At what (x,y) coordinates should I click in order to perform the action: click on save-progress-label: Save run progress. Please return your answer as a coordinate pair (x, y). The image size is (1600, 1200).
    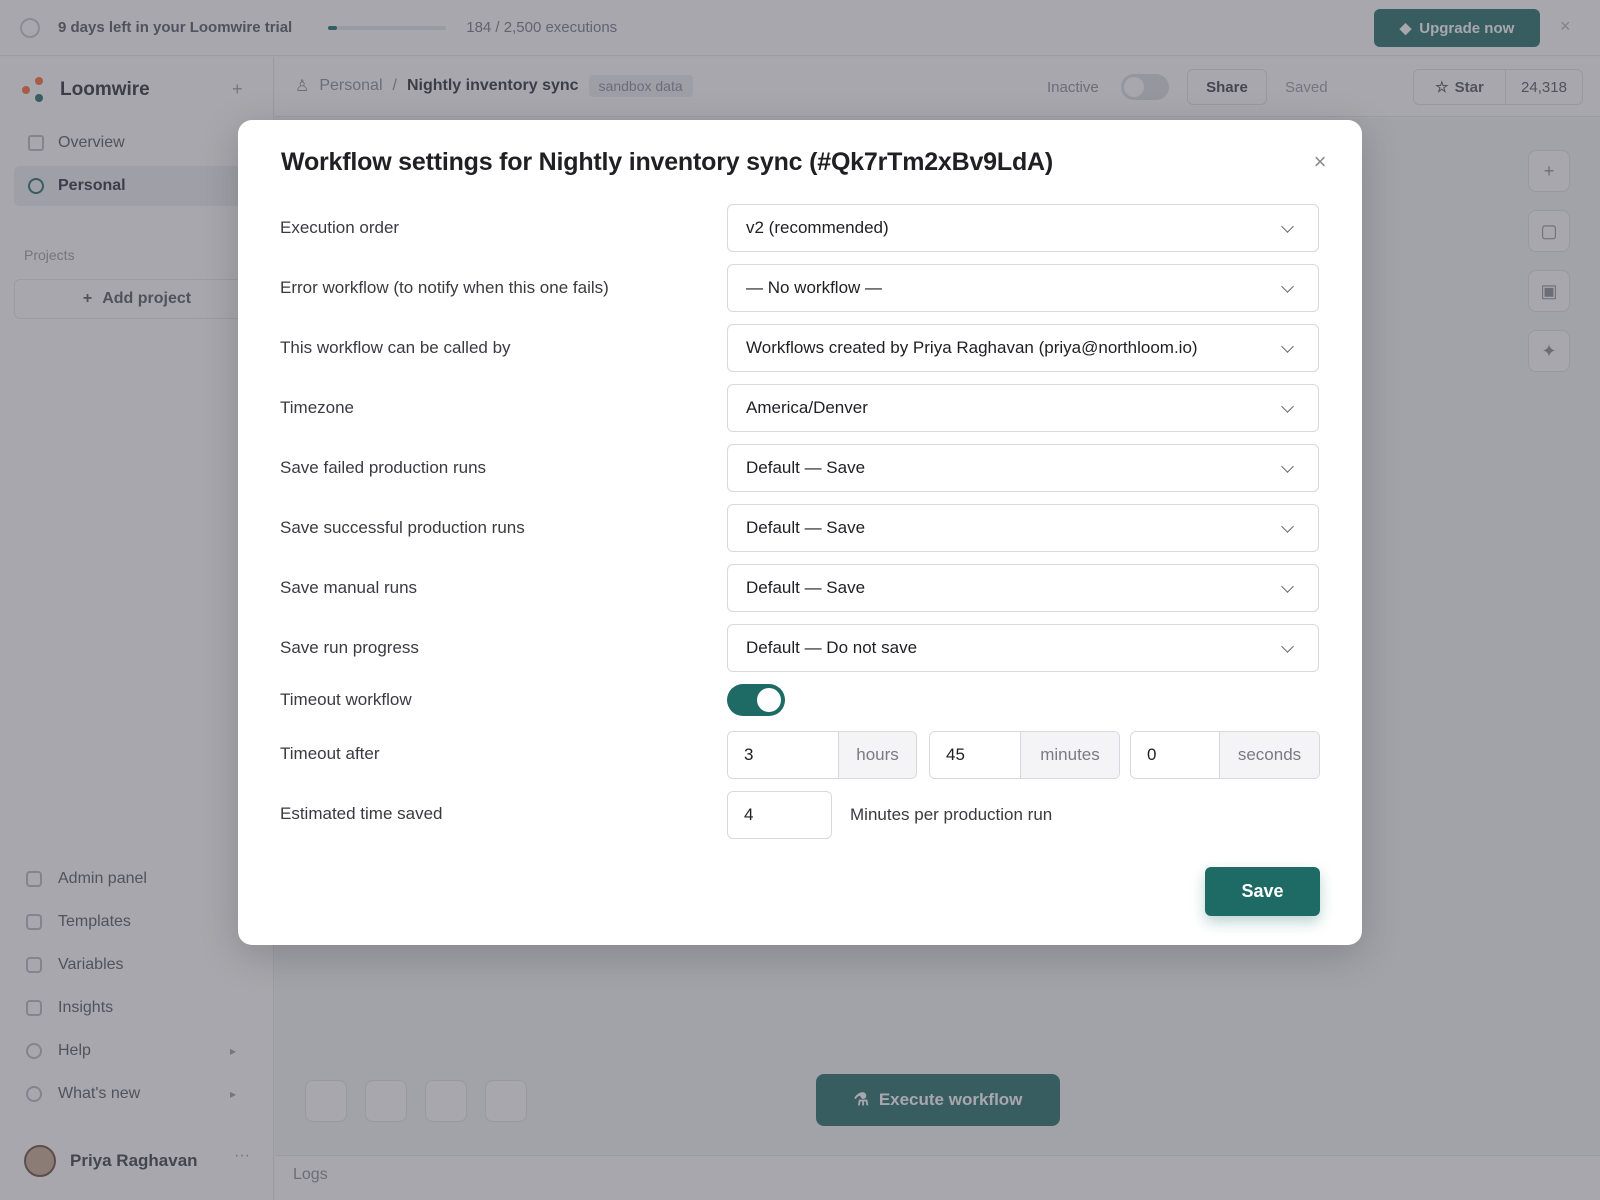
    Looking at the image, I should click on (349, 647).